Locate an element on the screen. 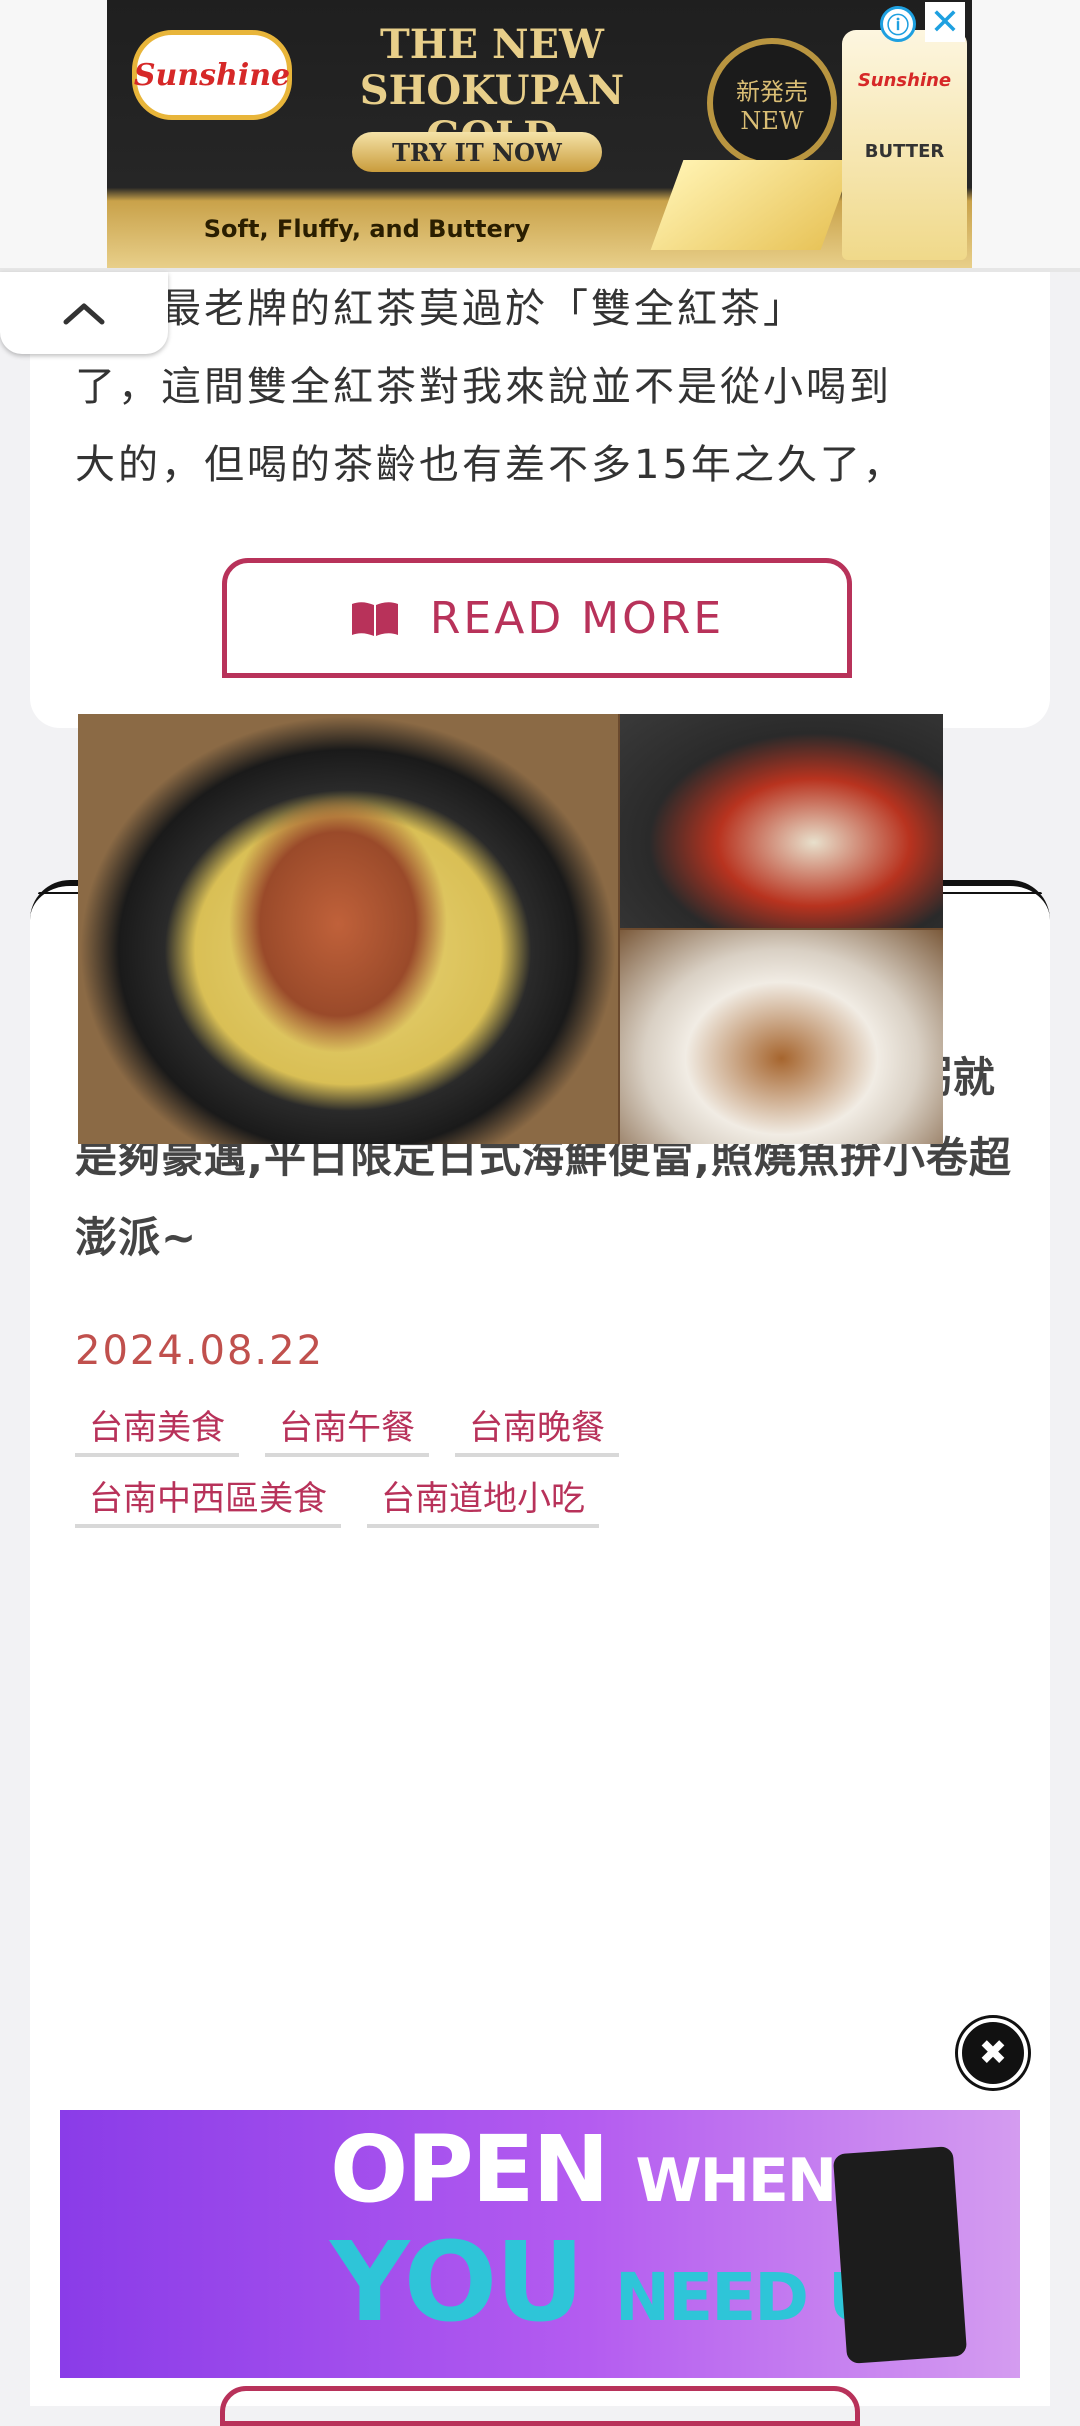 The width and height of the screenshot is (1080, 2426). tag-link: 台南道地小吃 is located at coordinates (483, 1497).